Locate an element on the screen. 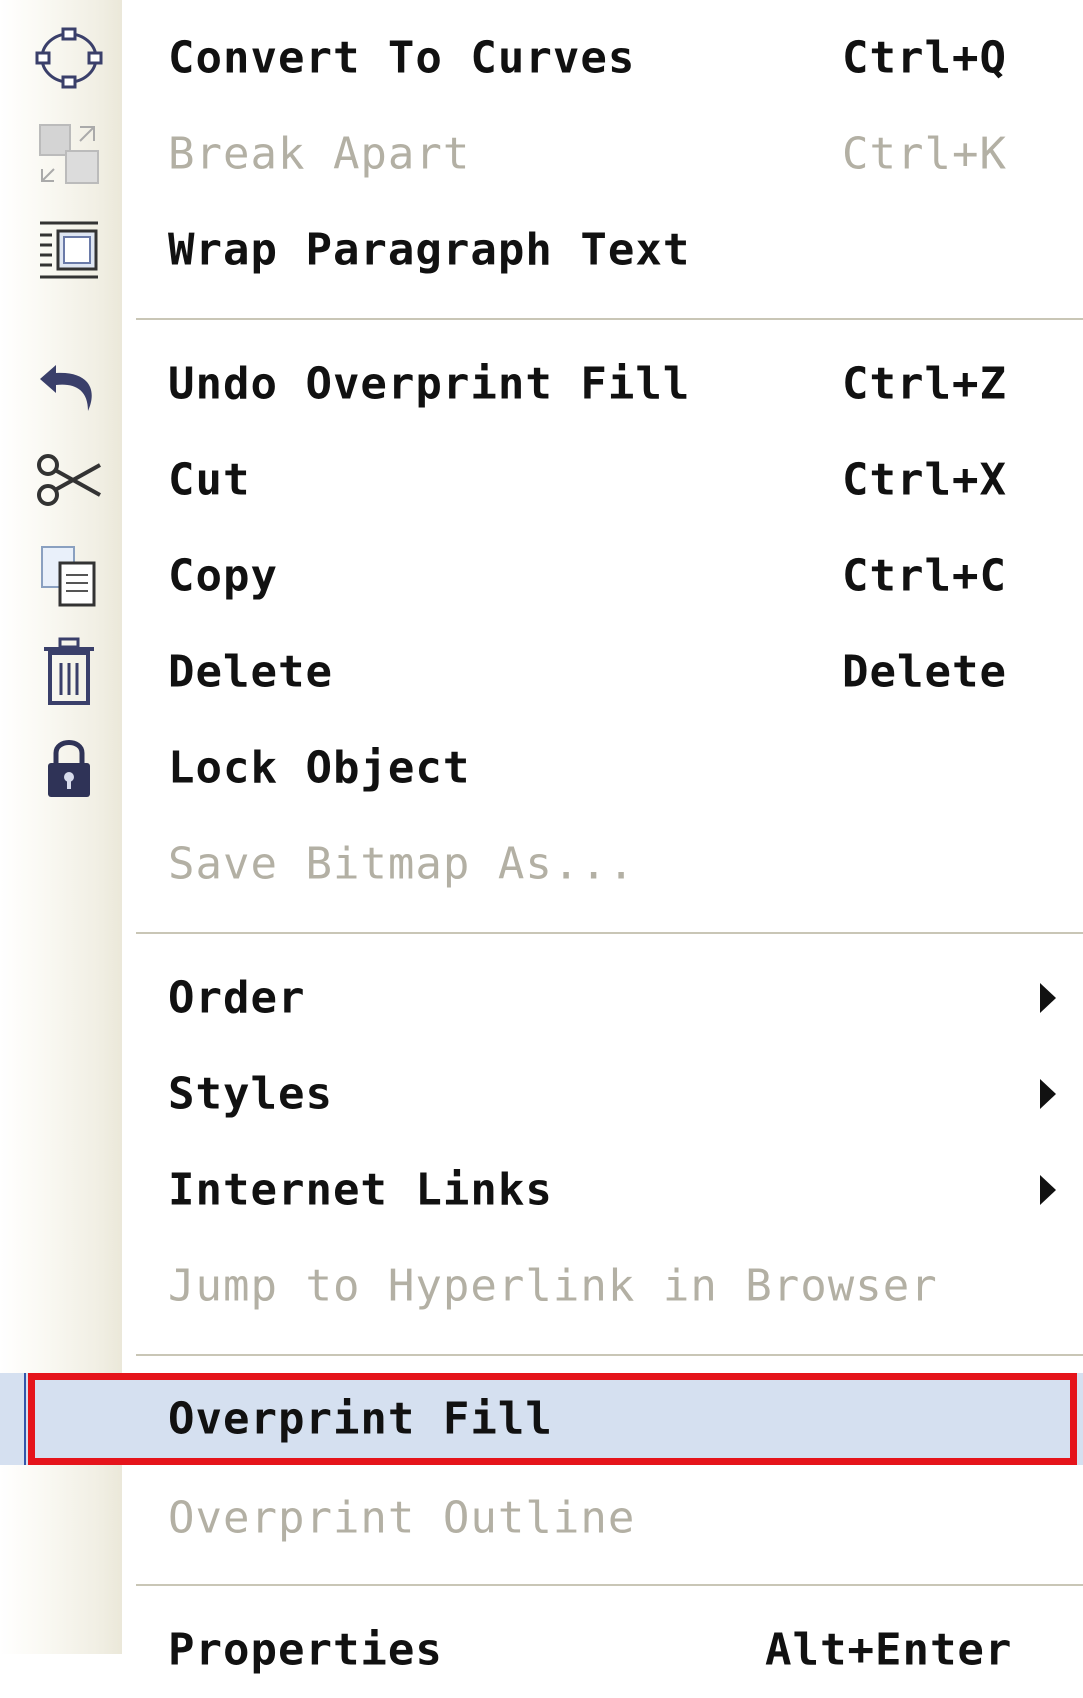 This screenshot has height=1698, width=1083. menu-item-break-apart: Break Apart Ctrl+K is located at coordinates (541, 154).